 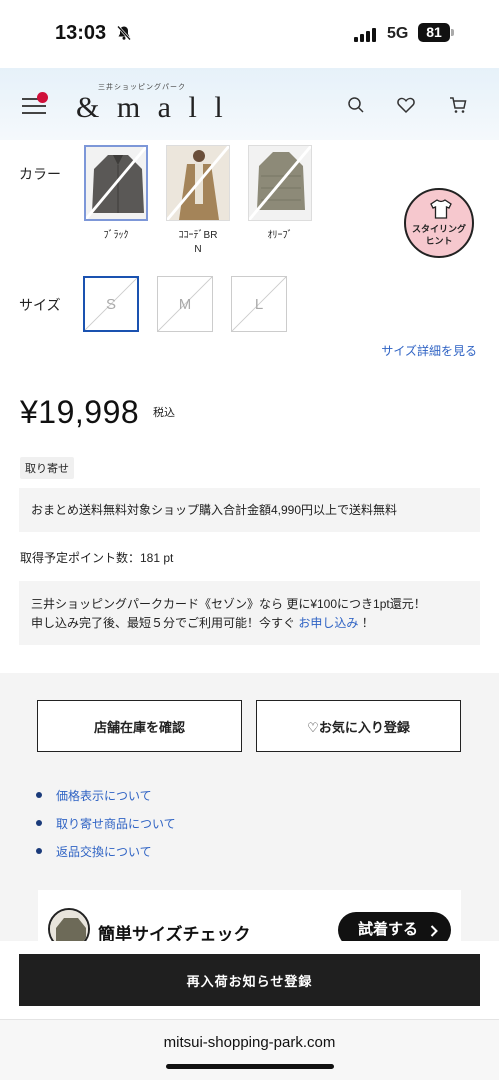 I want to click on styling-hint-line2: ヒント, so click(x=439, y=241).